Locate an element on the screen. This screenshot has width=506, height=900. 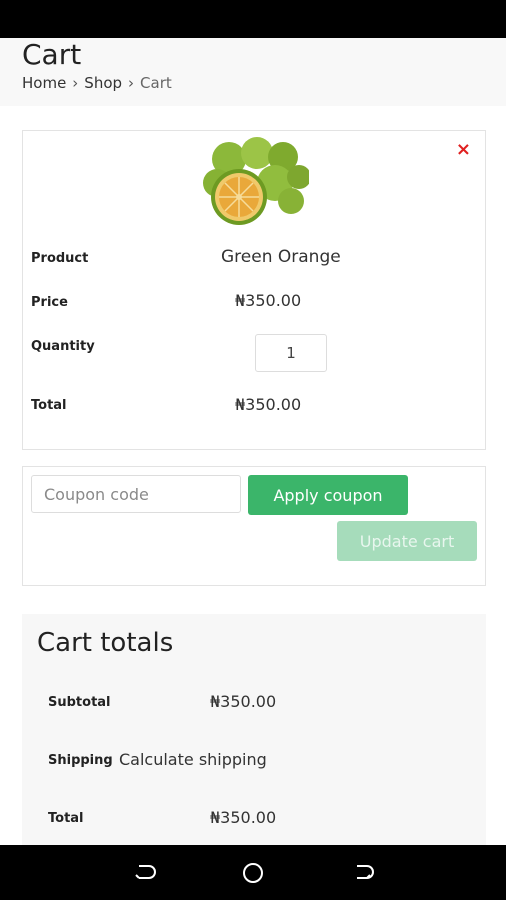
subtotal-label: Subtotal is located at coordinates (79, 702).